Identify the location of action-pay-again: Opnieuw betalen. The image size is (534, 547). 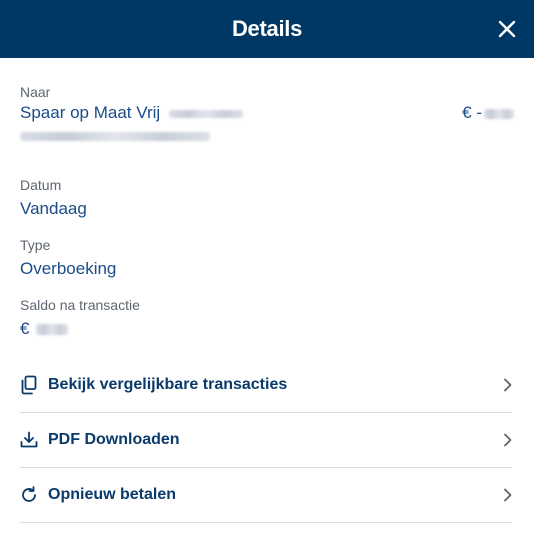
(266, 495).